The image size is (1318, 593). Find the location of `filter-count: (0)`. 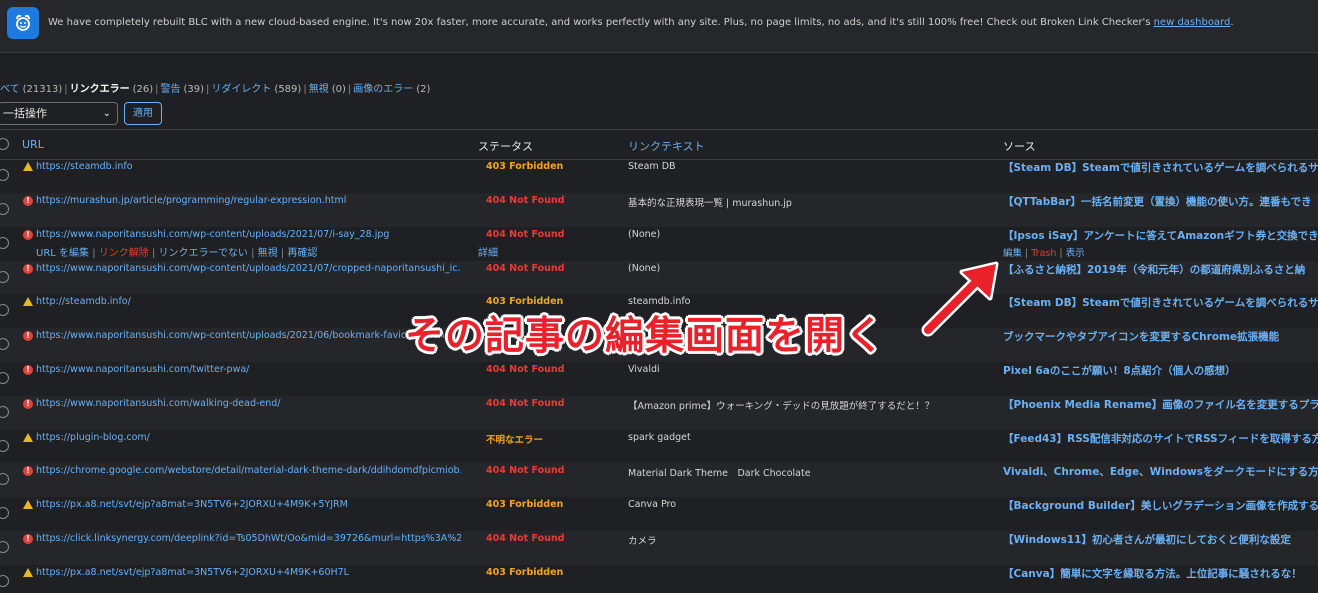

filter-count: (0) is located at coordinates (338, 89).